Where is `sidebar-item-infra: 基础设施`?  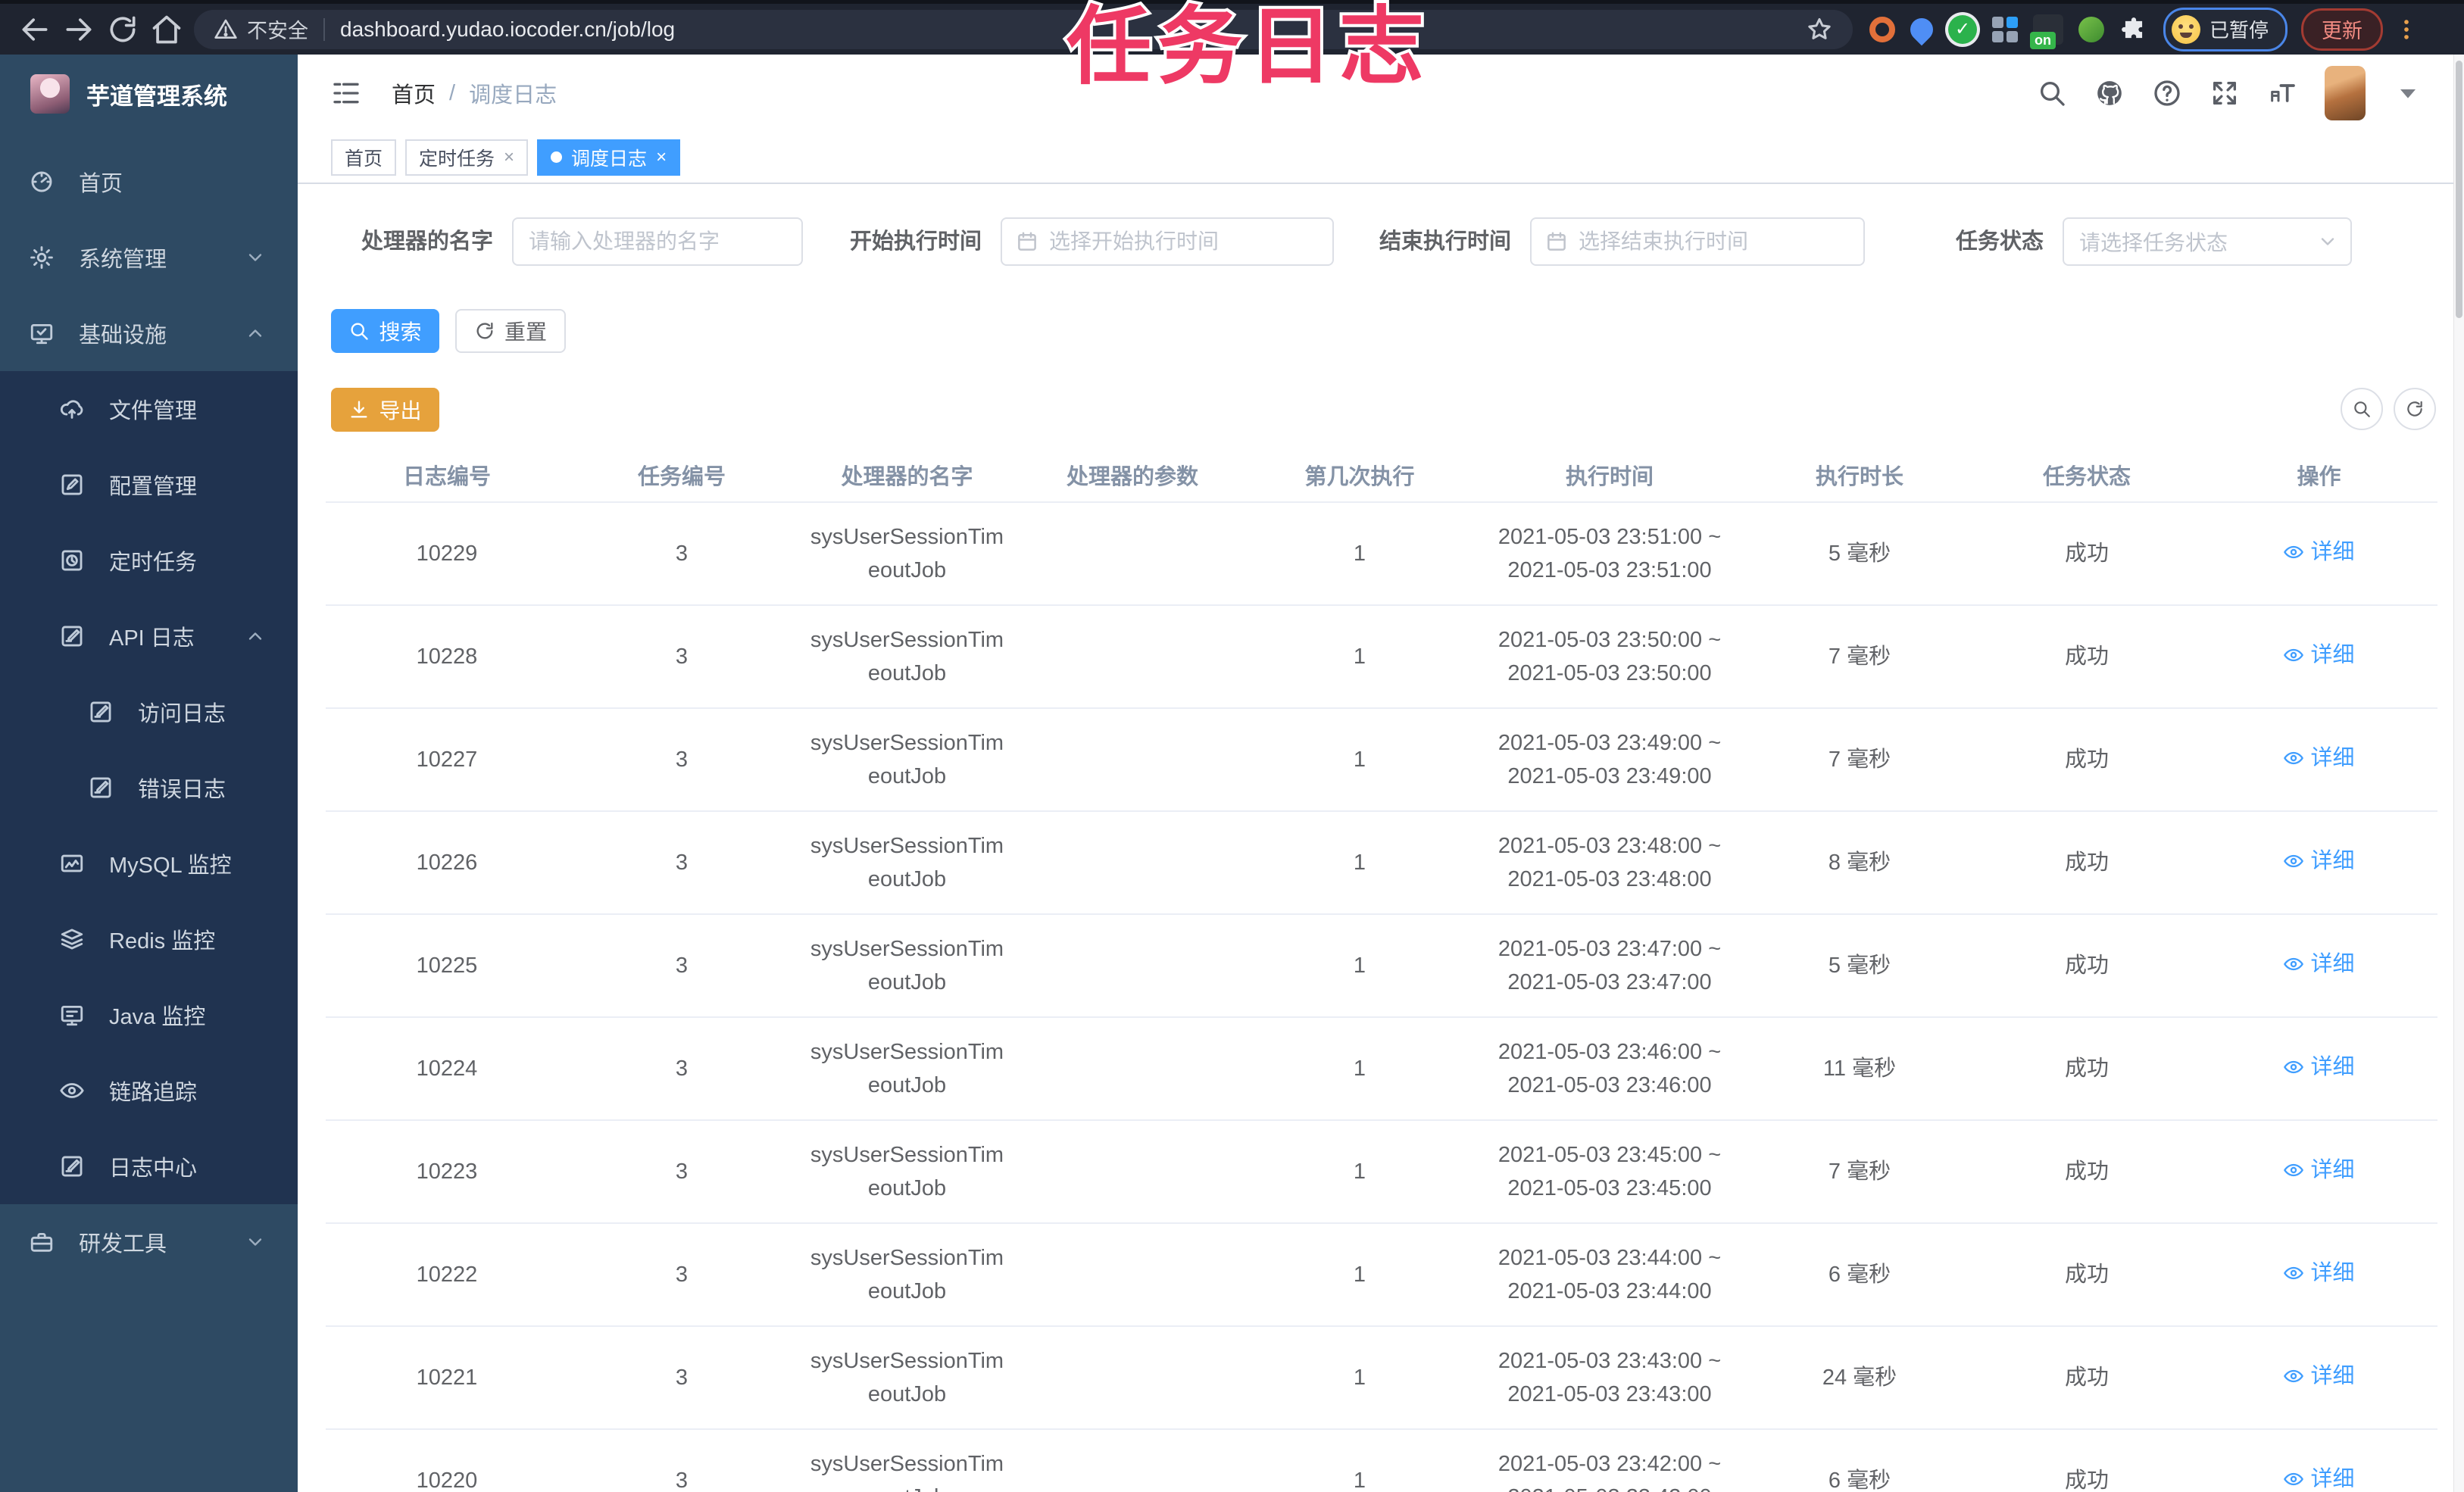 sidebar-item-infra: 基础设施 is located at coordinates (149, 333).